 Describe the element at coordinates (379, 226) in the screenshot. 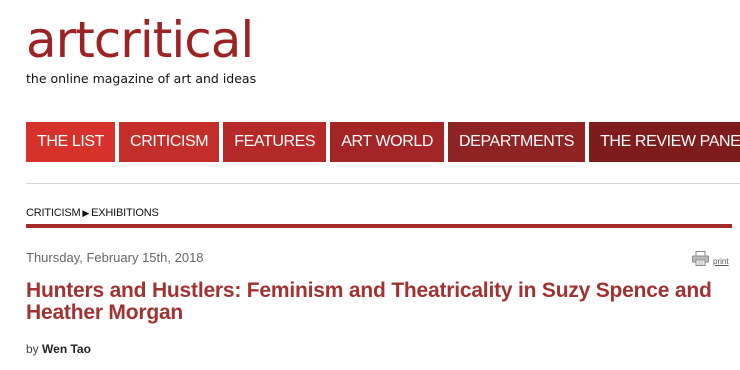

I see `section-divider` at that location.